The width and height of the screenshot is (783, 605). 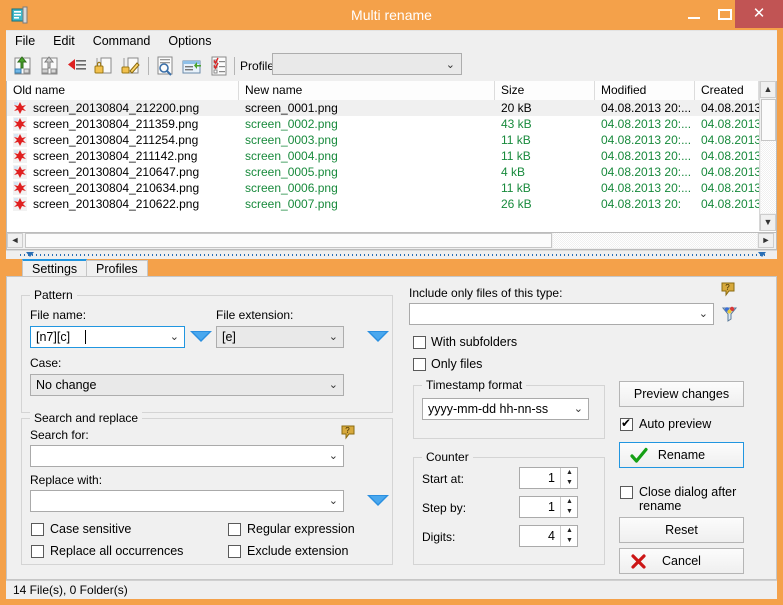 I want to click on column-header-size: Size, so click(x=545, y=90).